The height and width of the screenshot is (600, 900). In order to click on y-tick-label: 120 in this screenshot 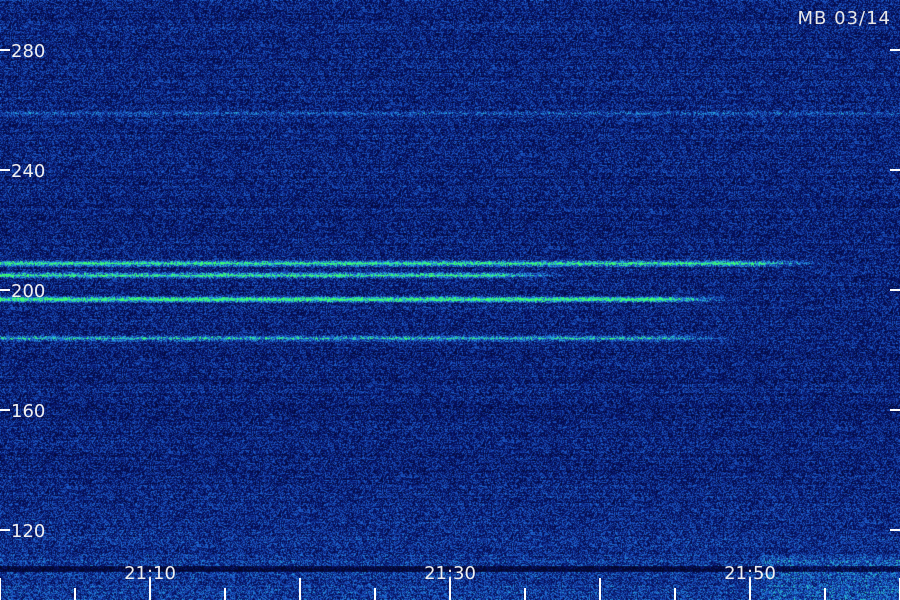, I will do `click(28, 531)`.